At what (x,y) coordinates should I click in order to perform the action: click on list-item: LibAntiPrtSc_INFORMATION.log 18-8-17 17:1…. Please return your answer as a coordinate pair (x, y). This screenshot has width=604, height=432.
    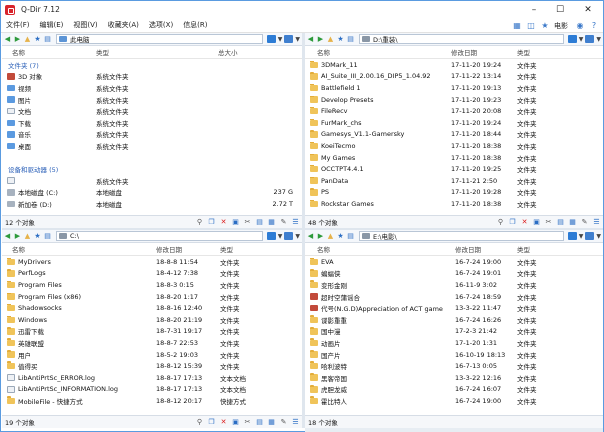
    Looking at the image, I should click on (152, 390).